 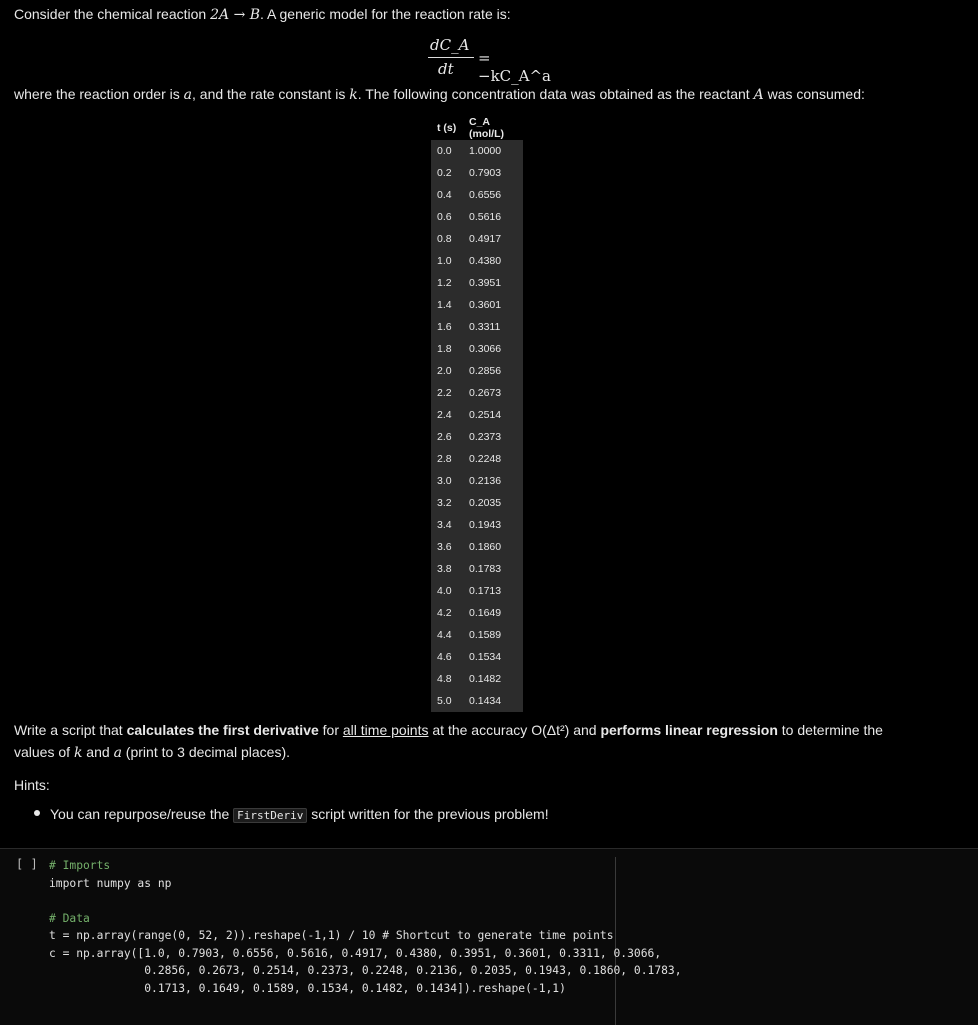 What do you see at coordinates (447, 701) in the screenshot?
I see `time-cell: 5.0` at bounding box center [447, 701].